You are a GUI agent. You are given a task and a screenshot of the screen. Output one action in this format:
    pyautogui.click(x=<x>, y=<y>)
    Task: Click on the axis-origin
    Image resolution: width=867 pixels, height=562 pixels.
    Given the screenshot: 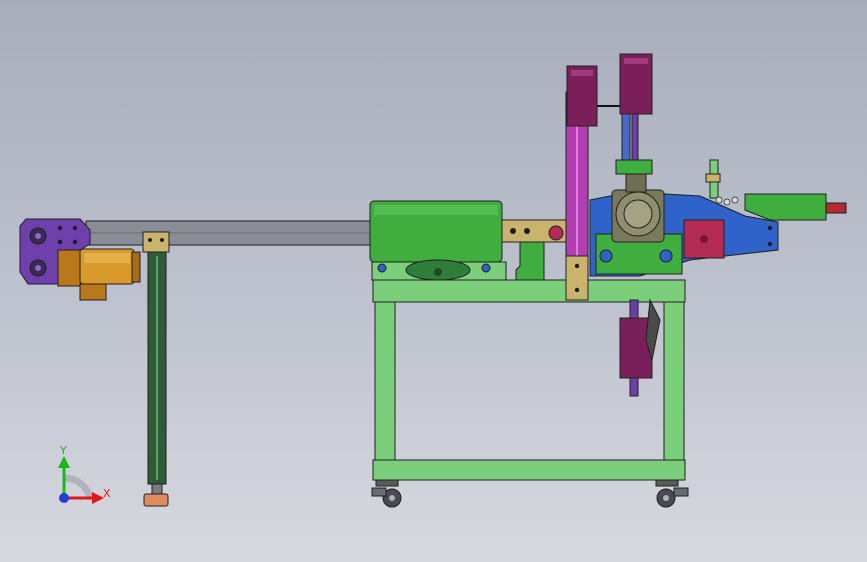 What is the action you would take?
    pyautogui.click(x=64, y=498)
    